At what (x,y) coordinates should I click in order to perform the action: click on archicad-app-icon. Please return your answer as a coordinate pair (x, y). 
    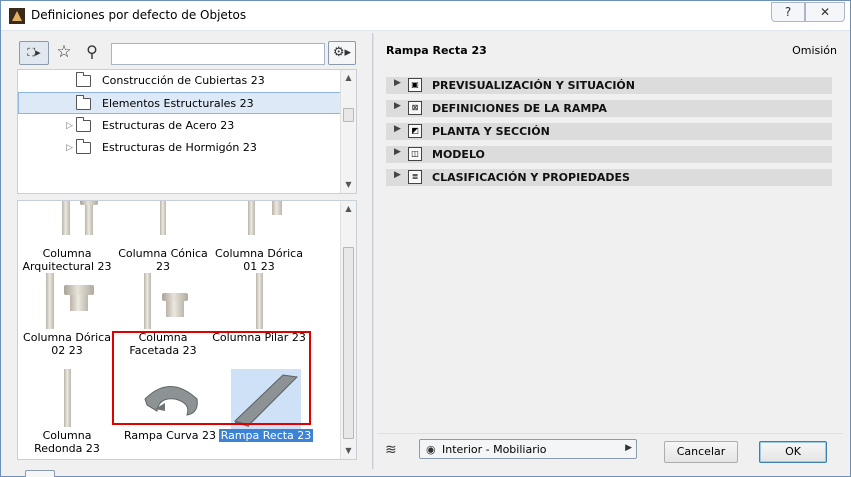
    Looking at the image, I should click on (17, 16).